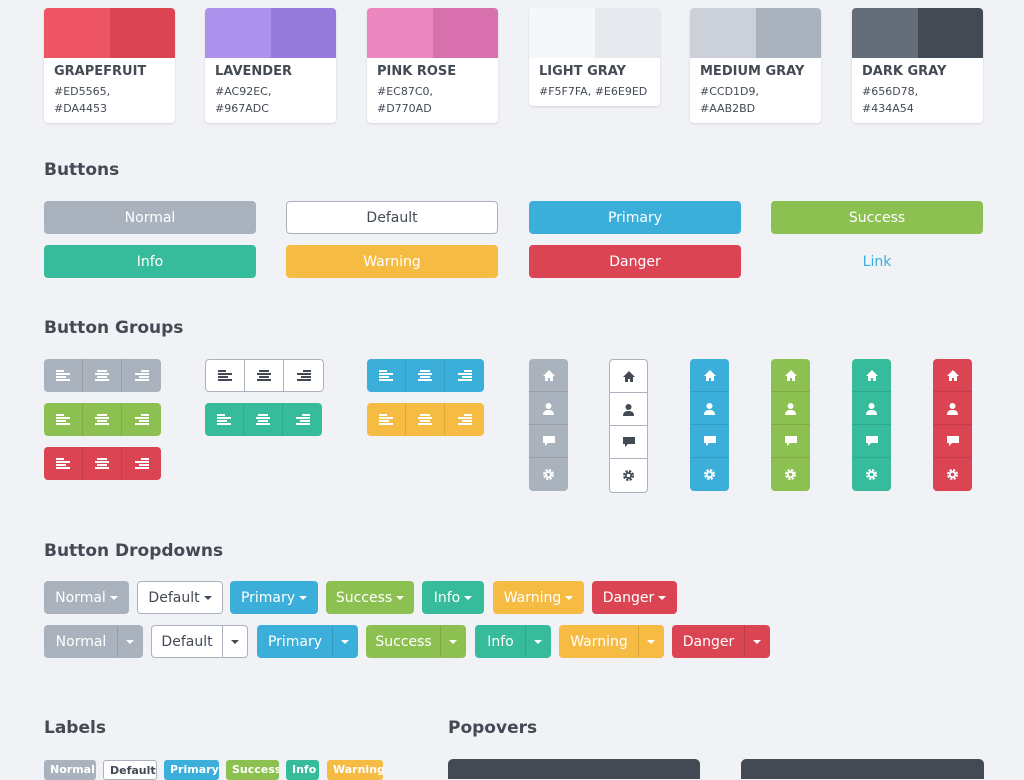 Image resolution: width=1024 pixels, height=780 pixels. What do you see at coordinates (917, 65) in the screenshot?
I see `color-swatch: DARK GRAY #656D78, #434A54` at bounding box center [917, 65].